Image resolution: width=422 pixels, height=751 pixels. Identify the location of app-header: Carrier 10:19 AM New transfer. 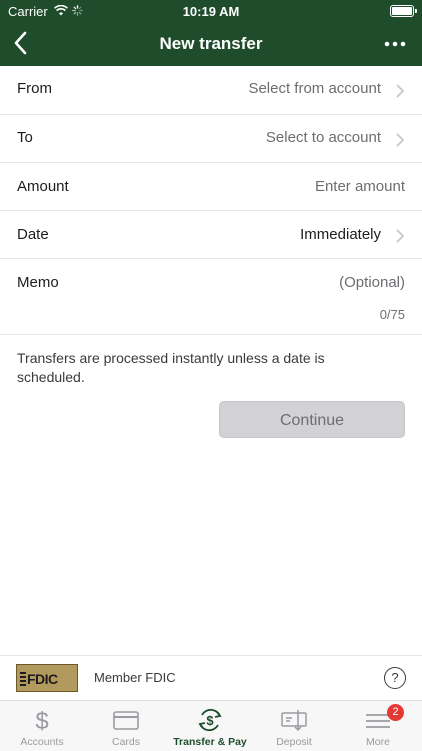
(211, 33).